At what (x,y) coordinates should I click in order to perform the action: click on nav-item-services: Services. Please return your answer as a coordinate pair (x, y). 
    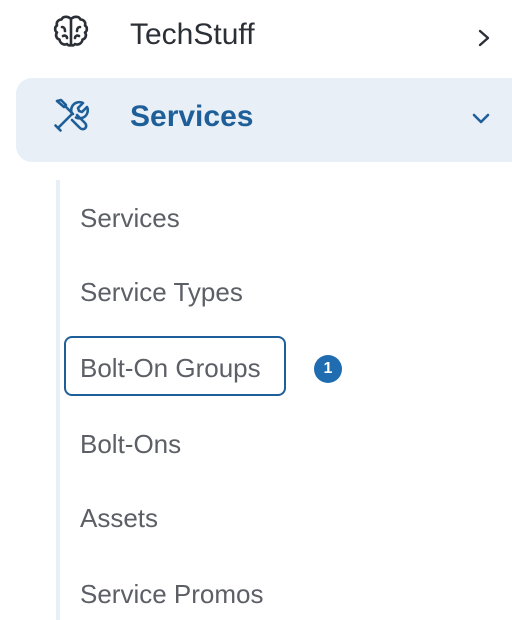
    Looking at the image, I should click on (264, 120).